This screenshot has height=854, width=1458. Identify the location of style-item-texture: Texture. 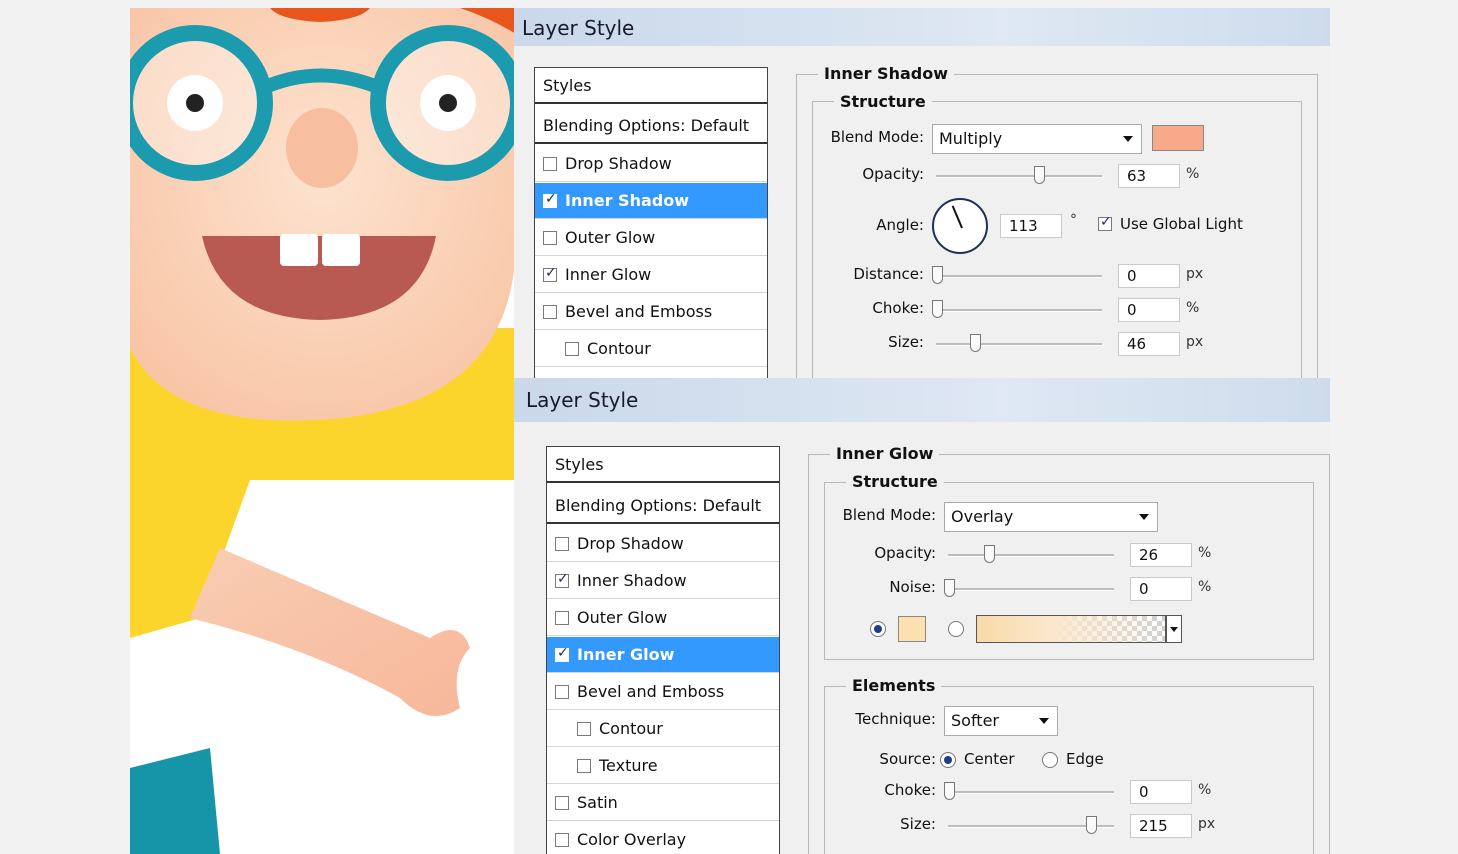
(663, 766).